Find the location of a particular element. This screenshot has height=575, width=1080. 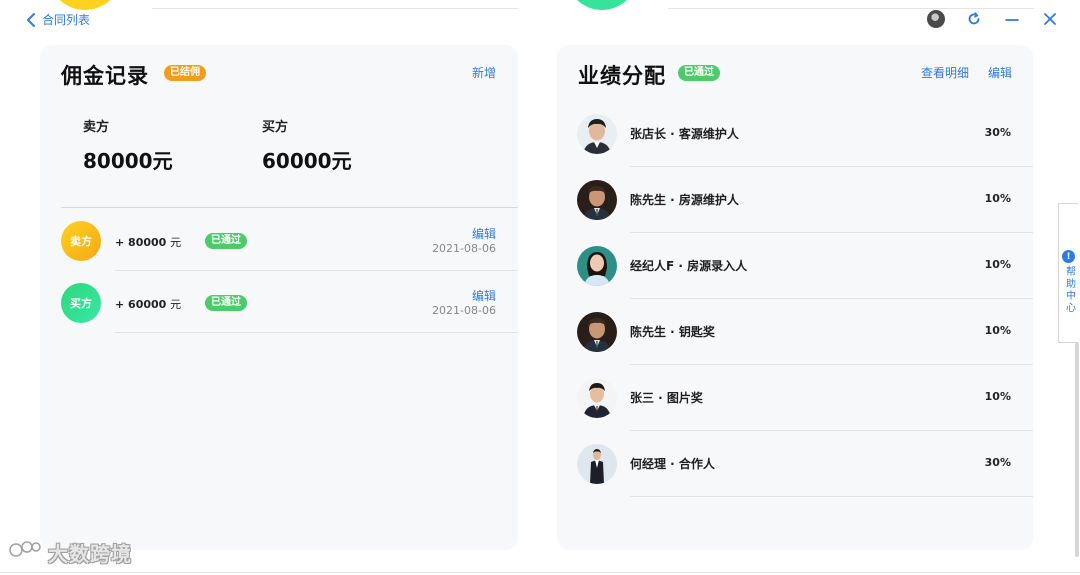

close-icon is located at coordinates (1050, 19).